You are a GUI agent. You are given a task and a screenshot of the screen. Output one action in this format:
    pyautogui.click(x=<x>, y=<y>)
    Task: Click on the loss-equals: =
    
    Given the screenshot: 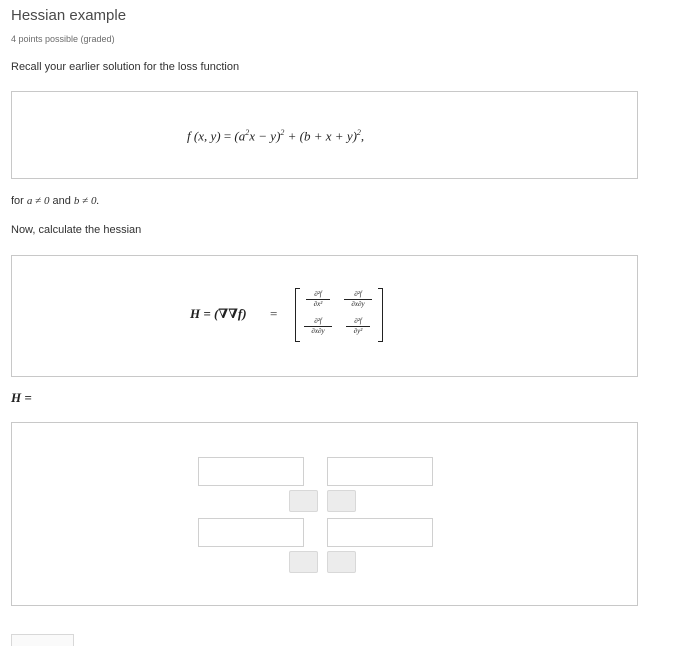 What is the action you would take?
    pyautogui.click(x=227, y=136)
    